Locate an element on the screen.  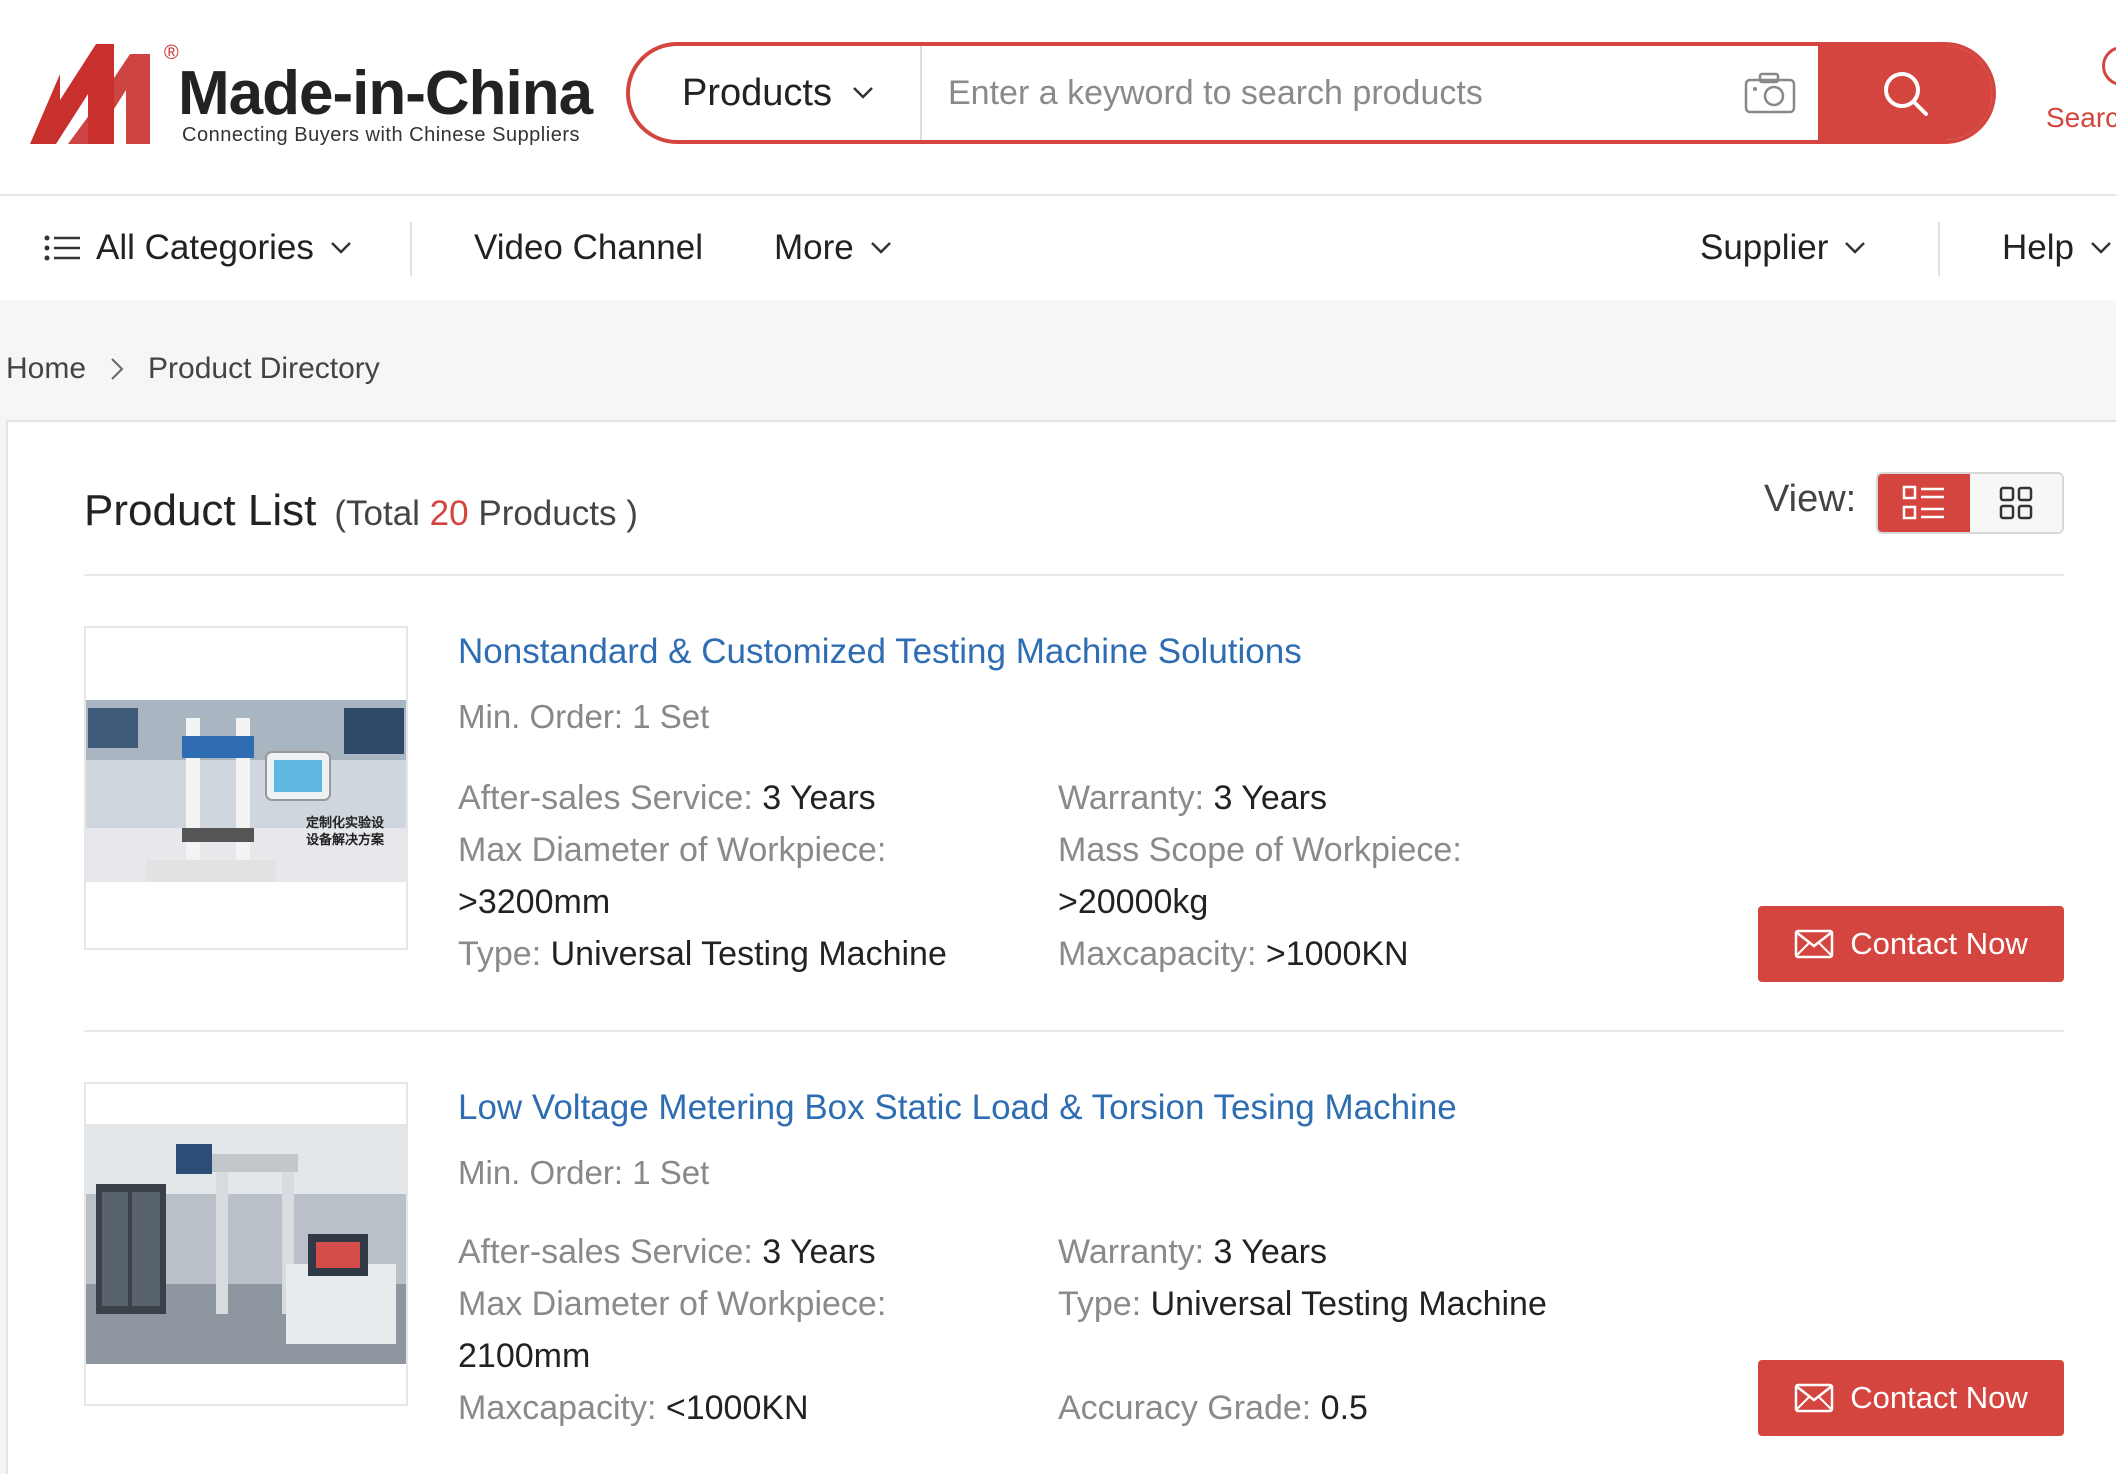
chevron-right-icon is located at coordinates (117, 369).